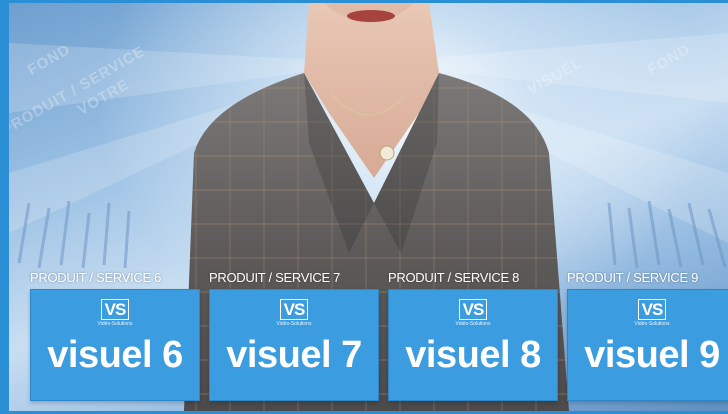 The width and height of the screenshot is (728, 414). Describe the element at coordinates (294, 355) in the screenshot. I see `tile-label: visuel 7` at that location.